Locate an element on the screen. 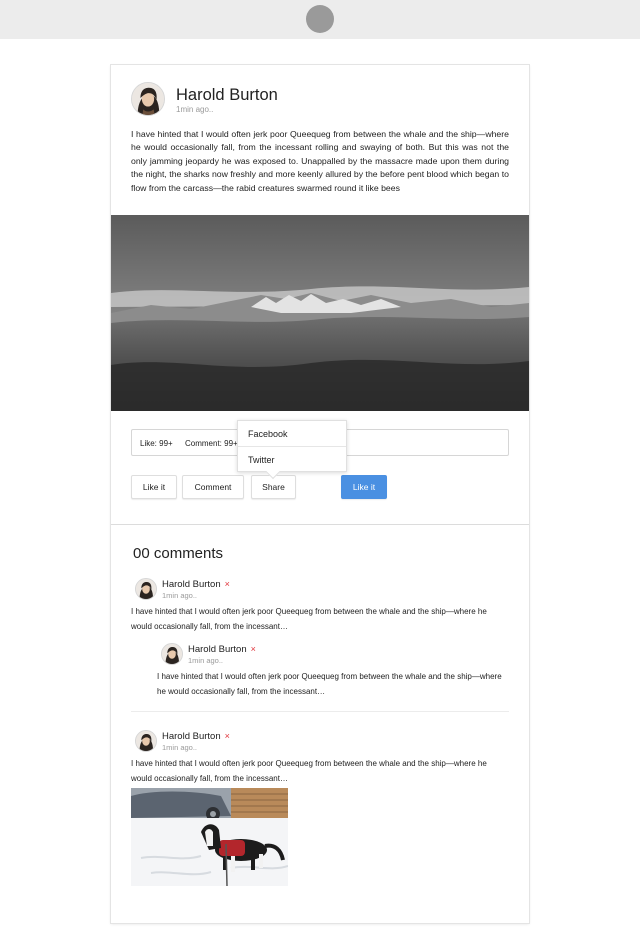  comments-count: Comment: 99+ is located at coordinates (211, 443).